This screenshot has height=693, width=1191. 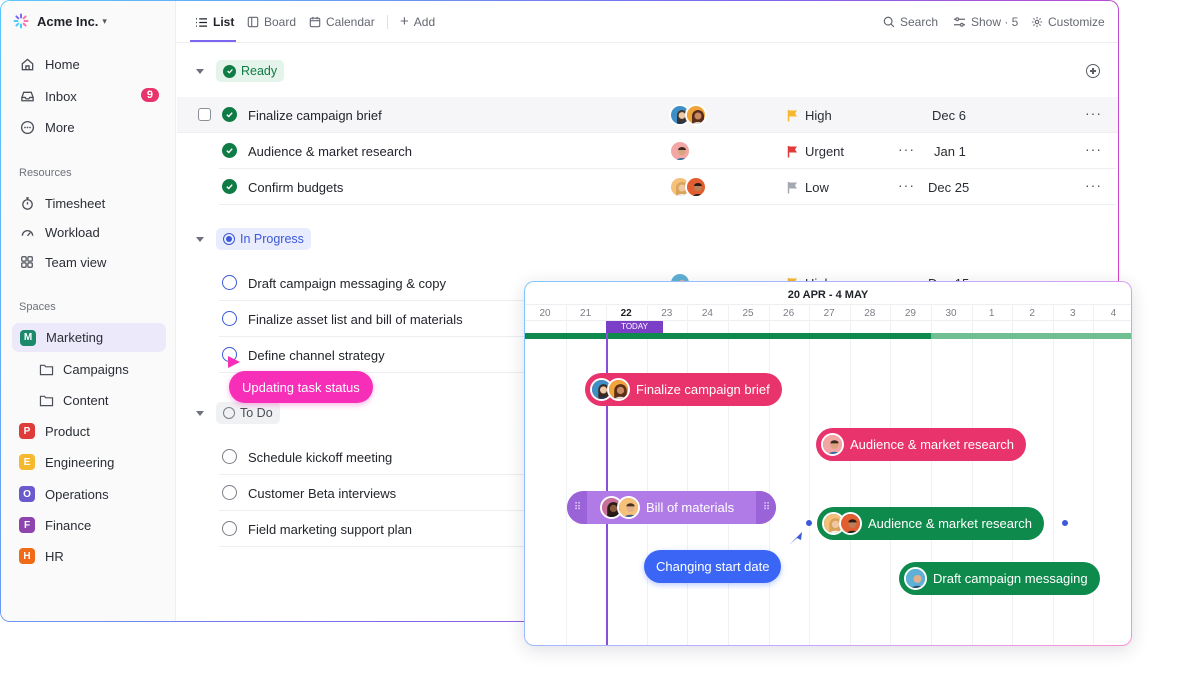 I want to click on group-ready-header: Ready, so click(x=240, y=71).